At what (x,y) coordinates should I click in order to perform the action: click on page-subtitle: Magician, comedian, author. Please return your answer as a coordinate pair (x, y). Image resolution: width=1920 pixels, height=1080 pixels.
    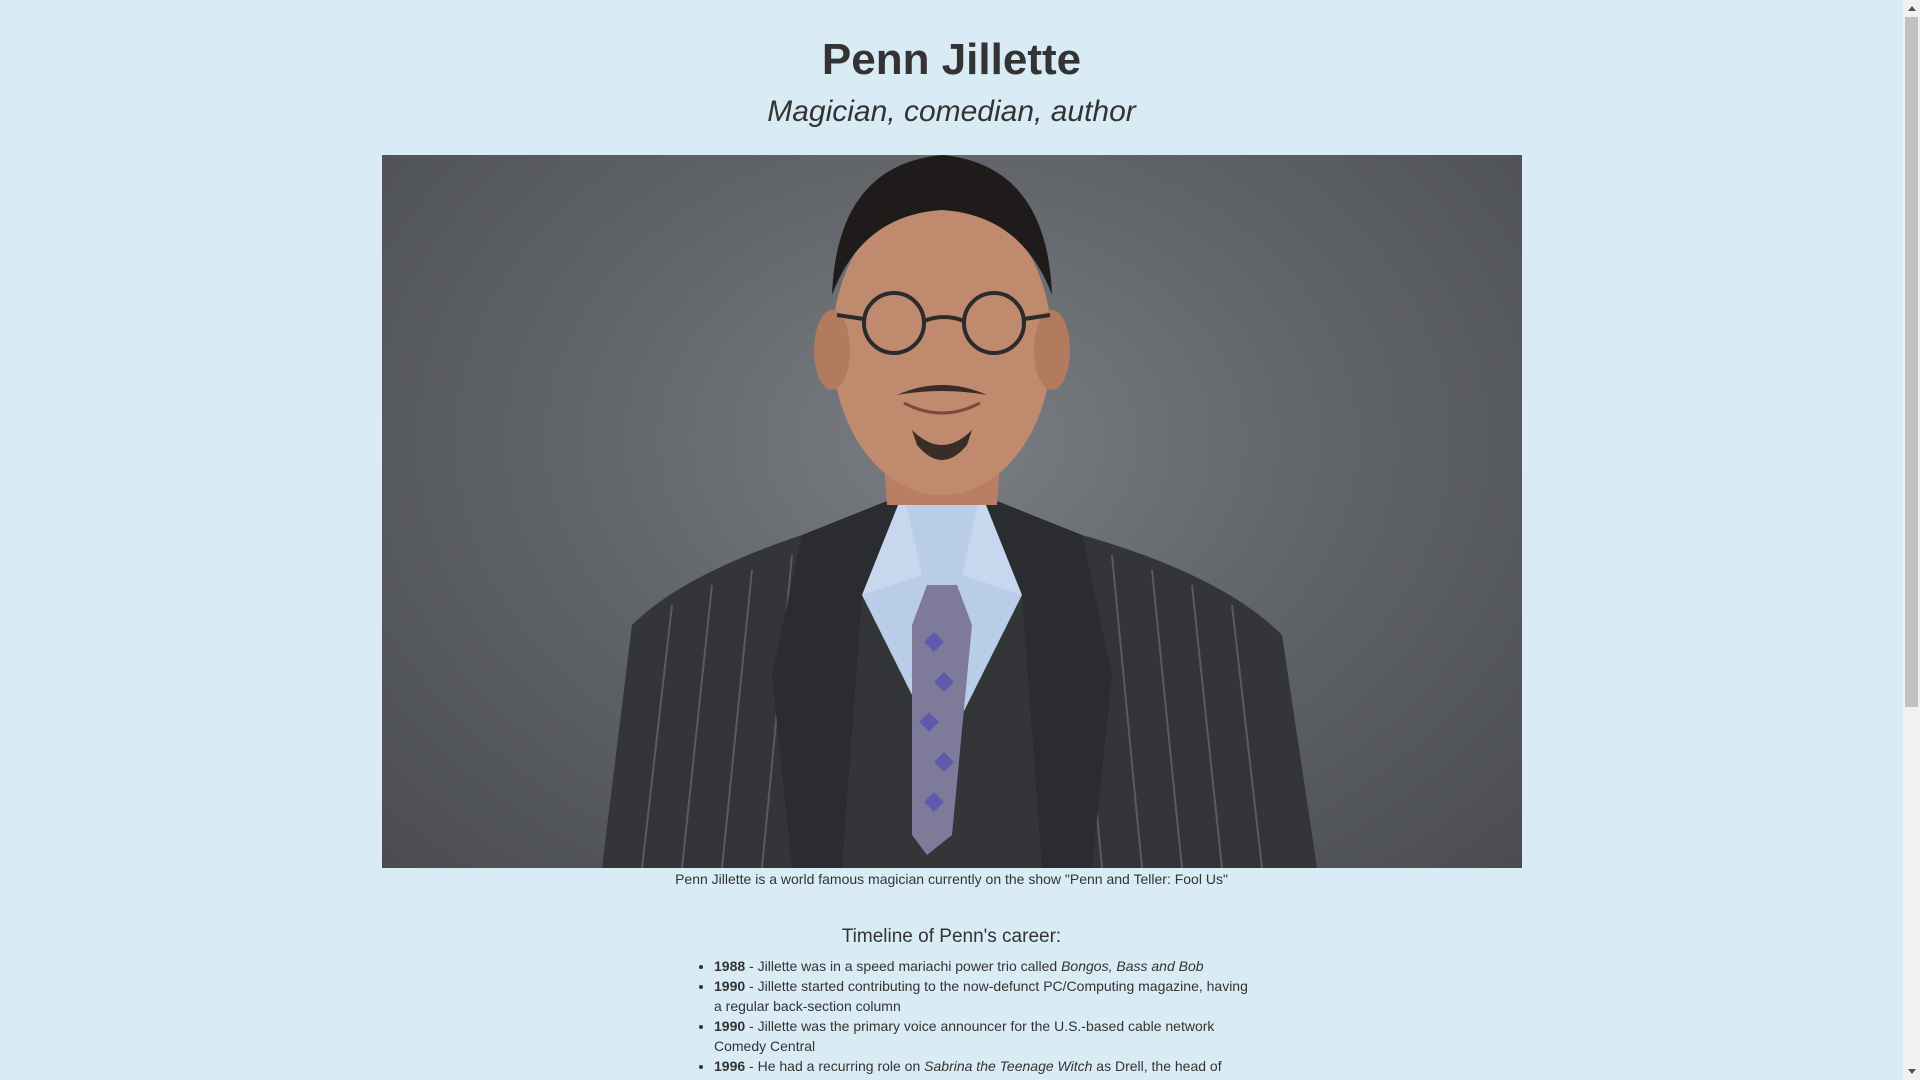
    Looking at the image, I should click on (951, 111).